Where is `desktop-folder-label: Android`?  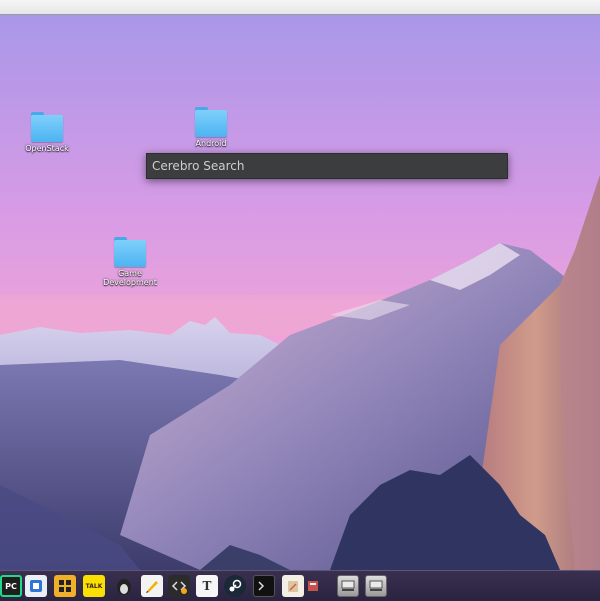 desktop-folder-label: Android is located at coordinates (211, 143).